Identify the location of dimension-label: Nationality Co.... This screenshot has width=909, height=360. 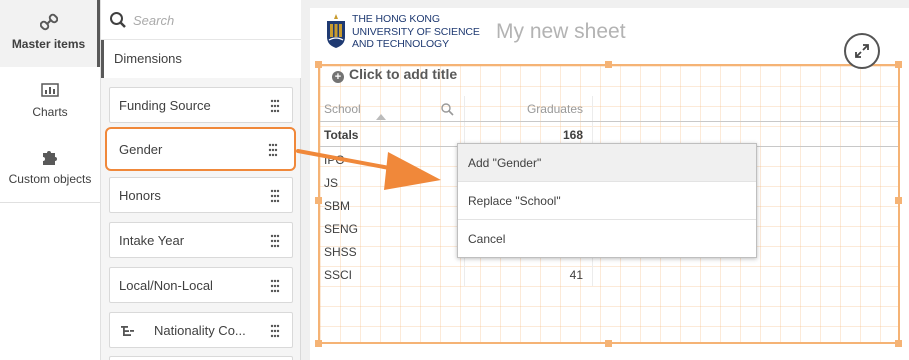
(200, 330).